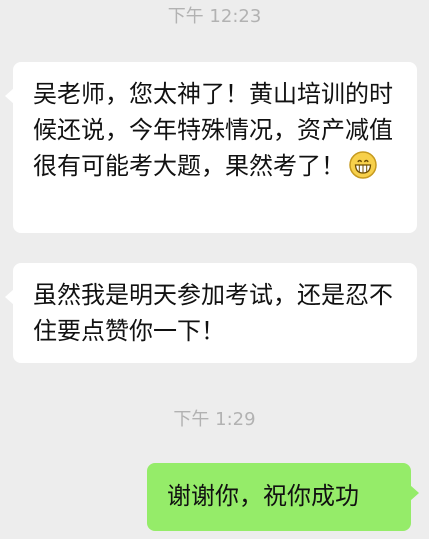  I want to click on timestamp: 下午 12:23, so click(214, 16).